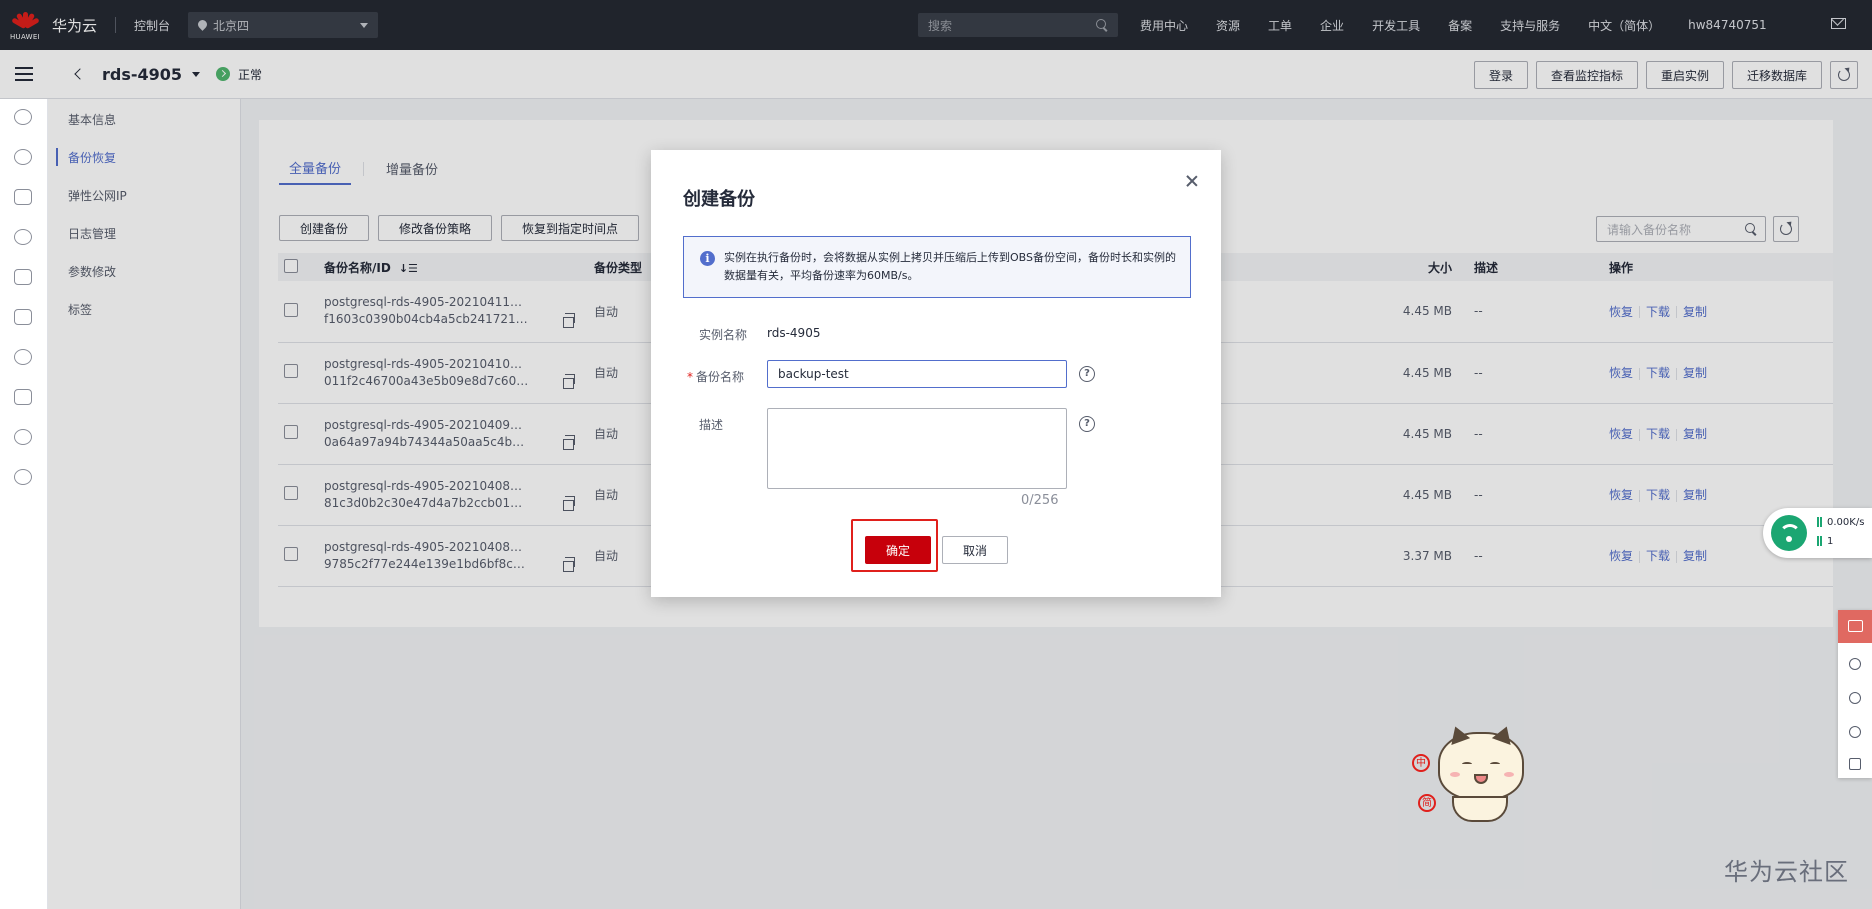  I want to click on backup-name-label: * 备份名称, so click(716, 377).